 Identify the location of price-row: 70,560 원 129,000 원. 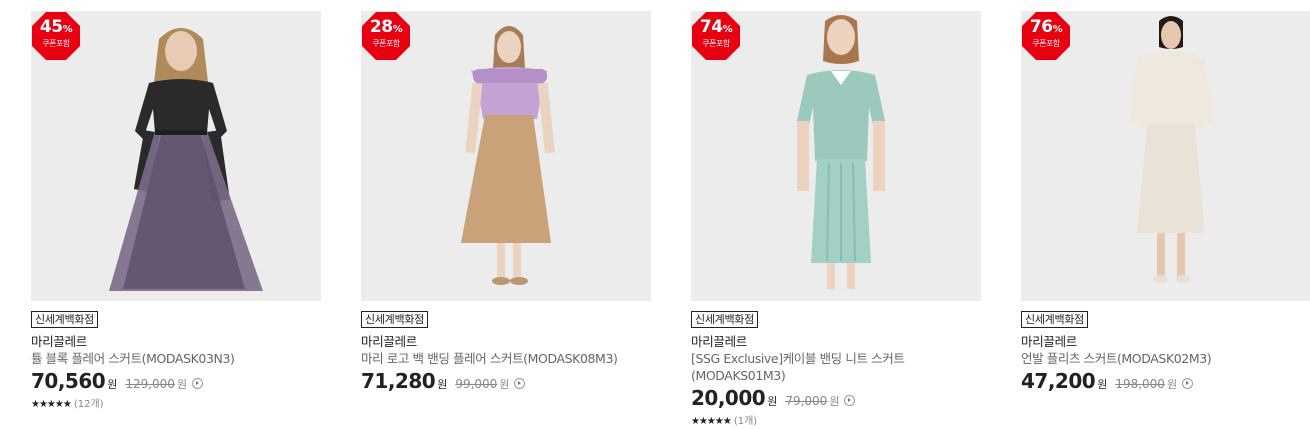
(176, 381).